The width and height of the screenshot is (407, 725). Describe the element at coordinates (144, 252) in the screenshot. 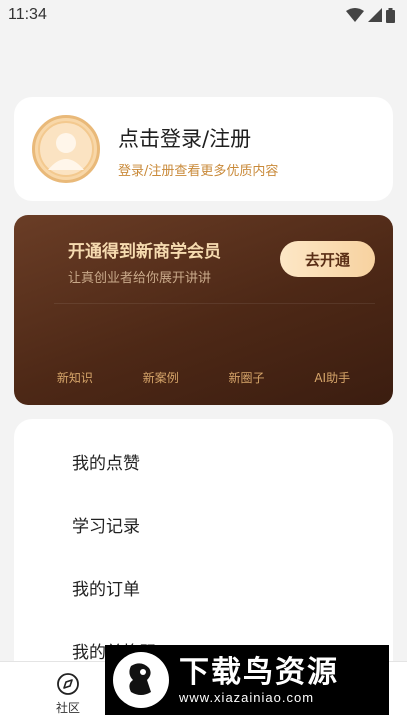

I see `vip-title: 开通得到新商学会员` at that location.